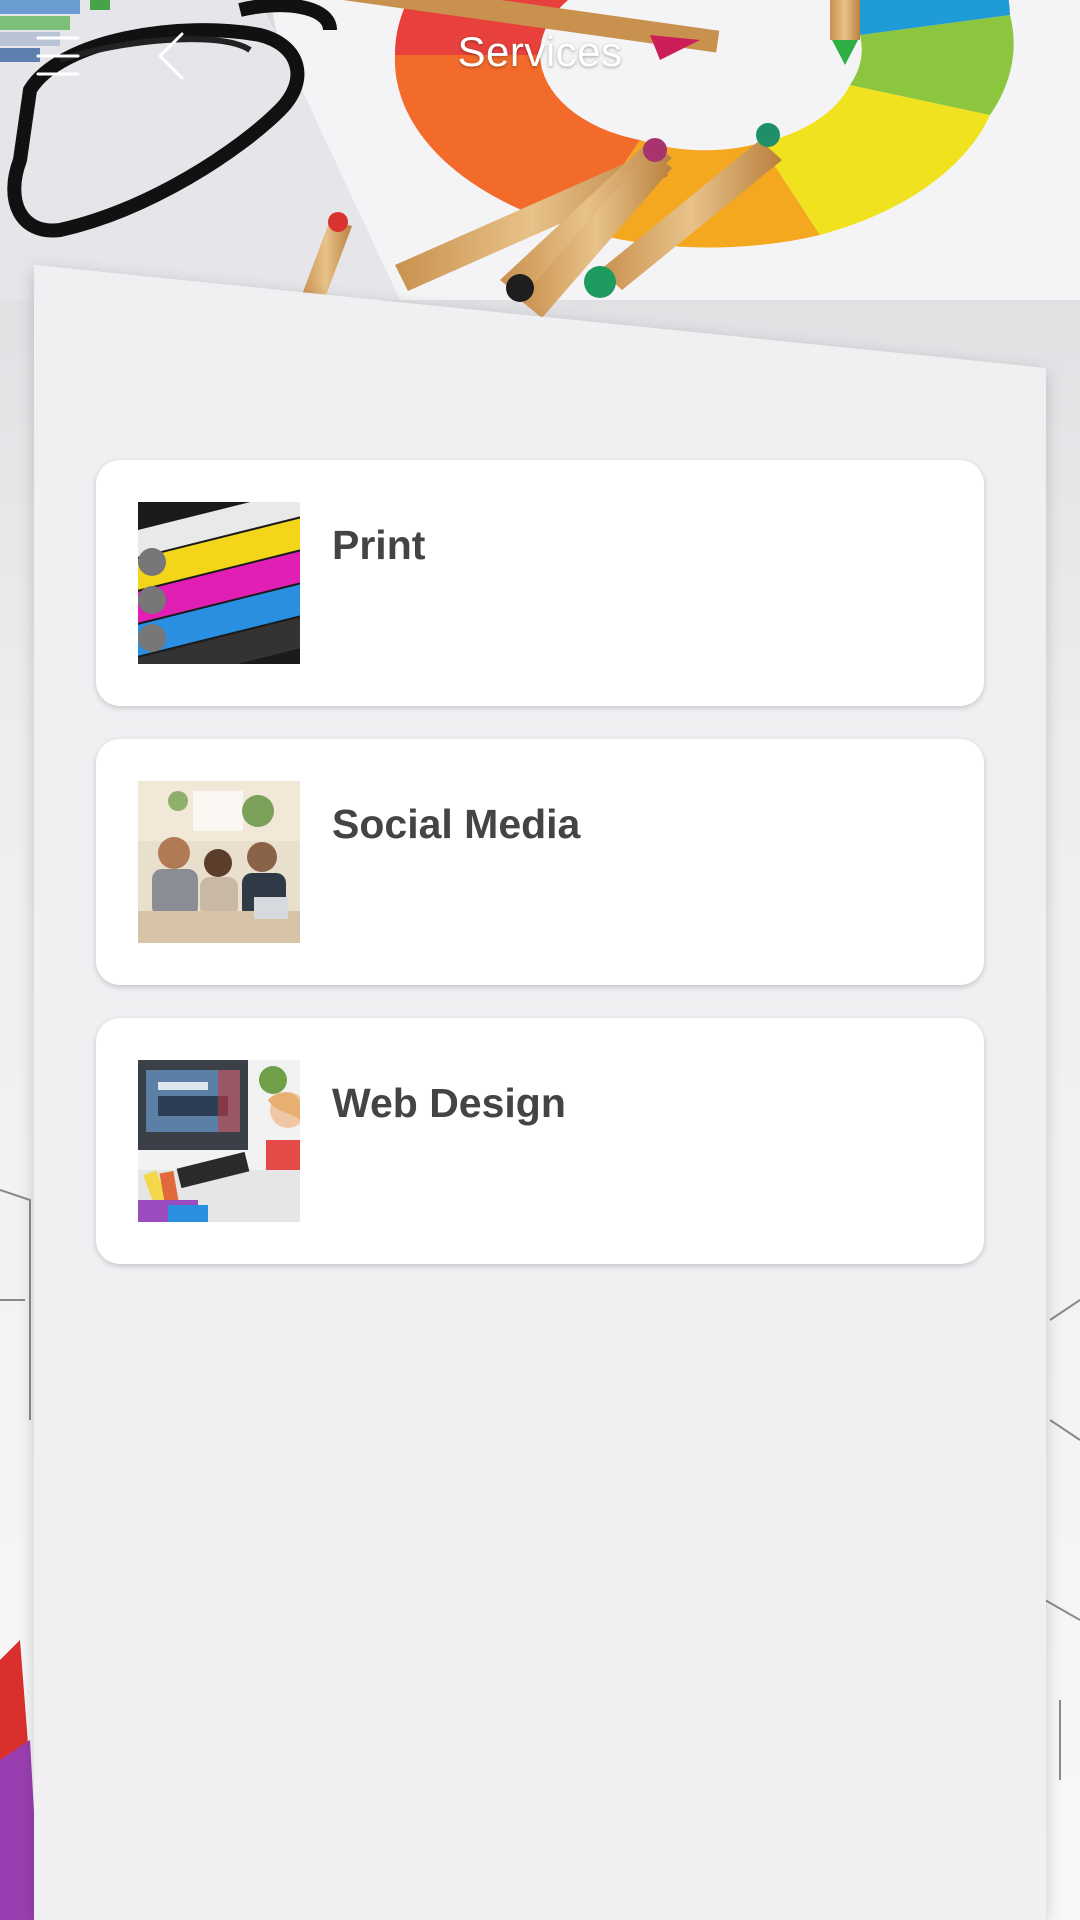  Describe the element at coordinates (219, 862) in the screenshot. I see `people-meeting-image` at that location.